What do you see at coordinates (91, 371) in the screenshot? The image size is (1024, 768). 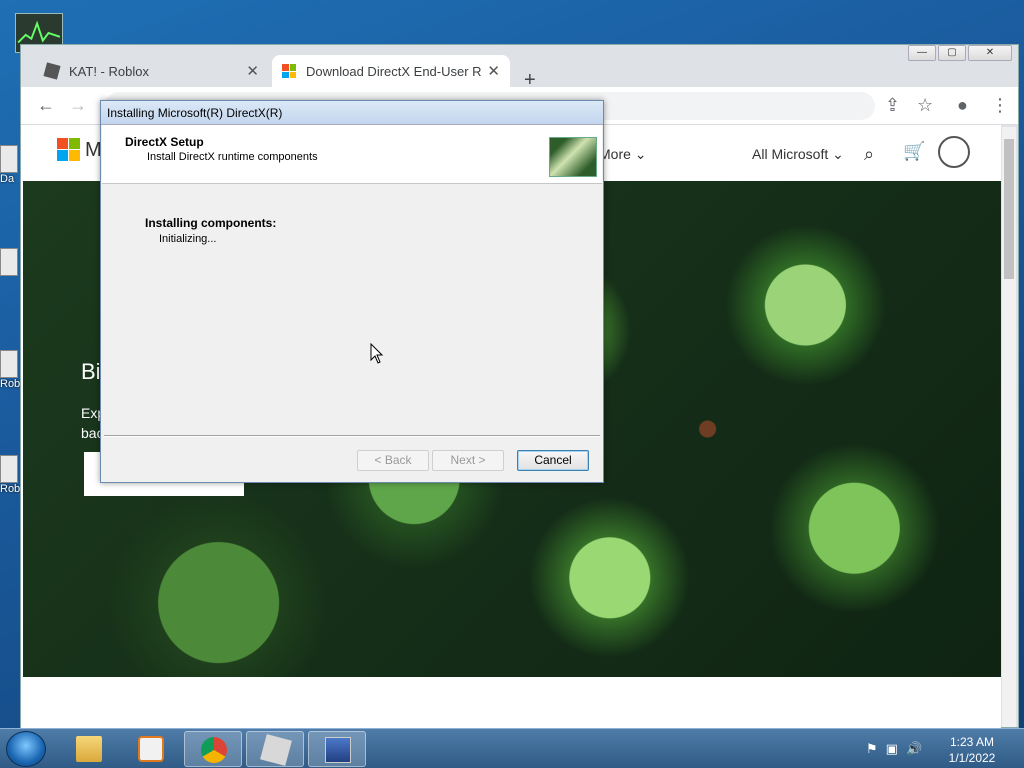 I see `hero-title: Bi` at bounding box center [91, 371].